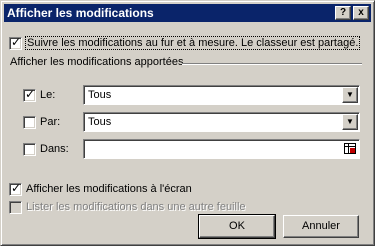  I want to click on who-select-value: Tous, so click(100, 122).